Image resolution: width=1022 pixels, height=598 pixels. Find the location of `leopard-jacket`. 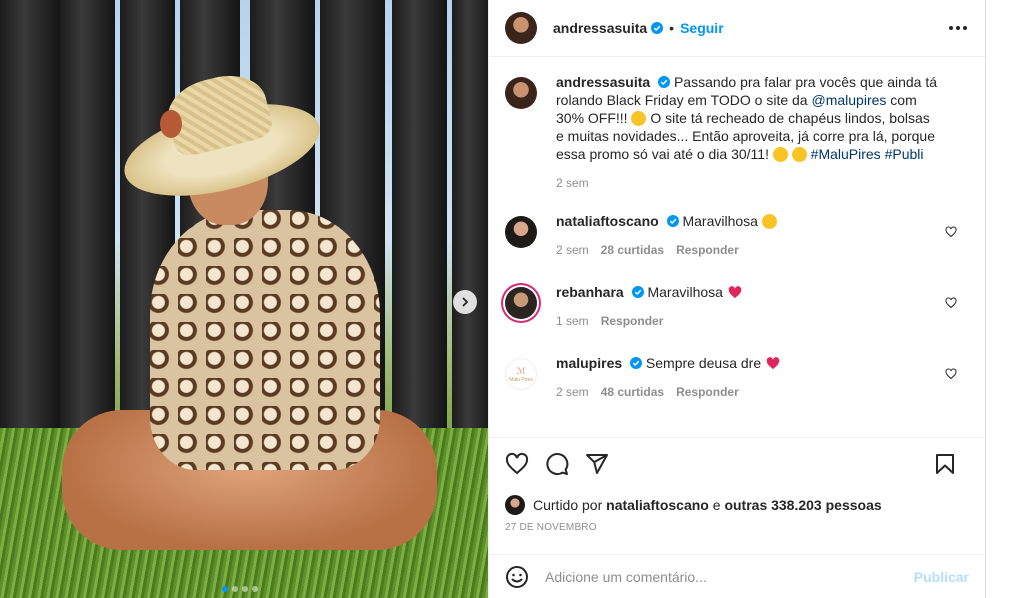

leopard-jacket is located at coordinates (265, 340).